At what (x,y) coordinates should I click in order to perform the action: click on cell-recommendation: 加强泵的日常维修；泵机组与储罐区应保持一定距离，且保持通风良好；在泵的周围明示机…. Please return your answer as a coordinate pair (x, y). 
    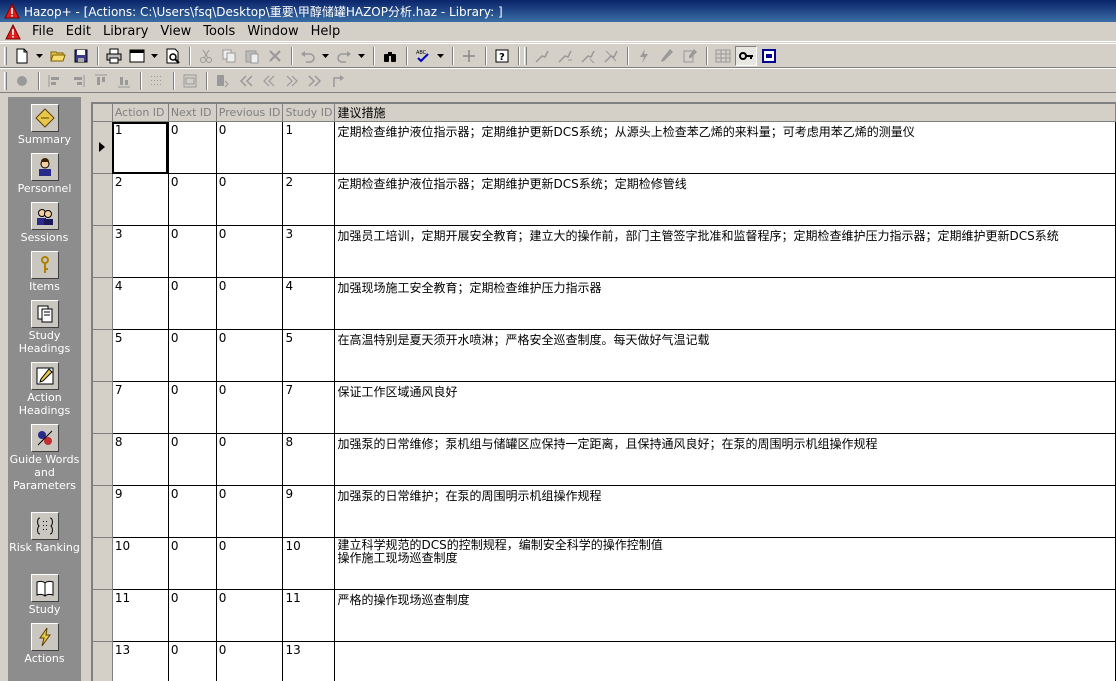
    Looking at the image, I should click on (725, 459).